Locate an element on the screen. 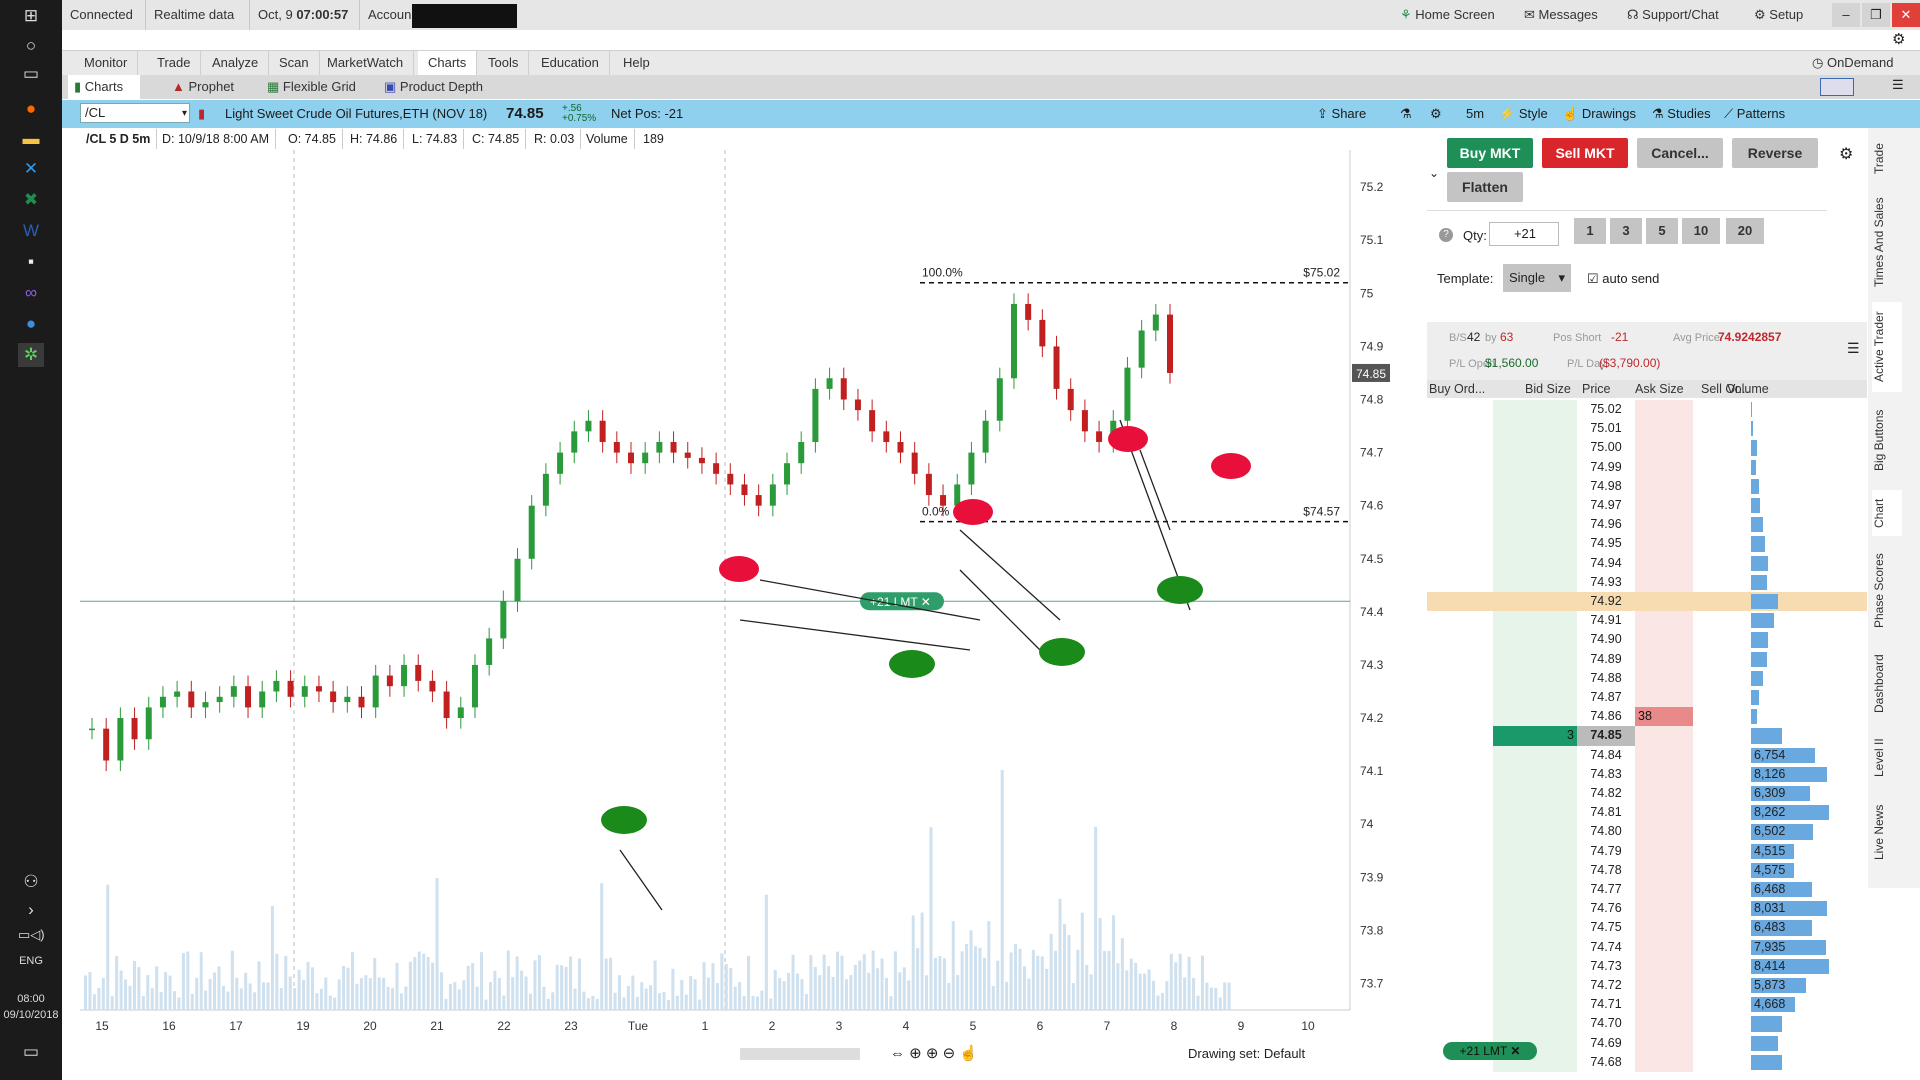  ladder-row: 74.89 is located at coordinates (1647, 659).